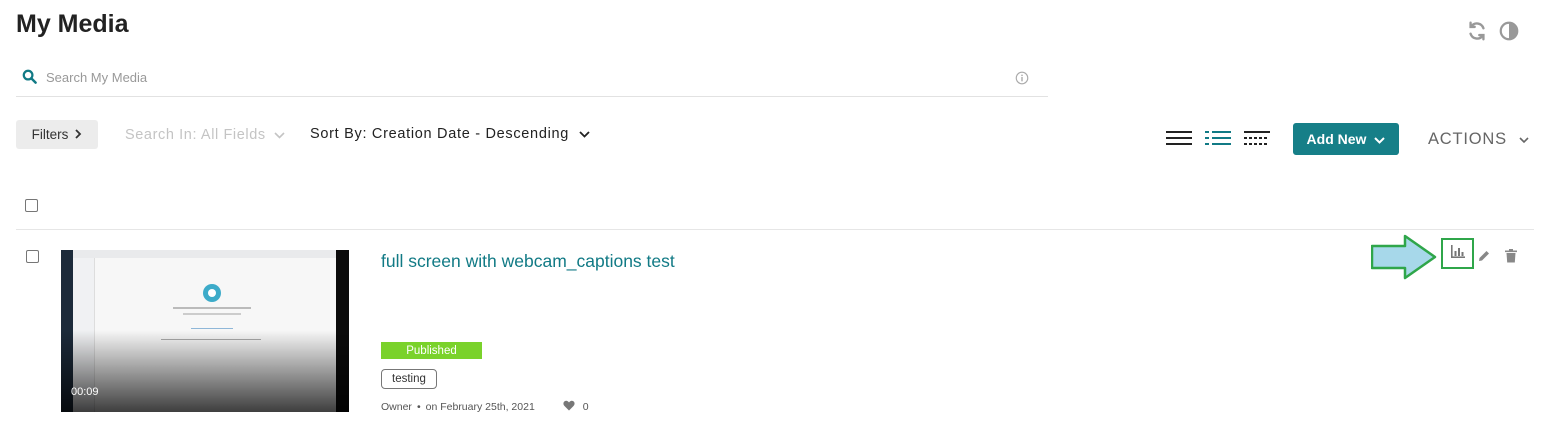 Image resolution: width=1547 pixels, height=427 pixels. What do you see at coordinates (431, 350) in the screenshot?
I see `status-badge: Published` at bounding box center [431, 350].